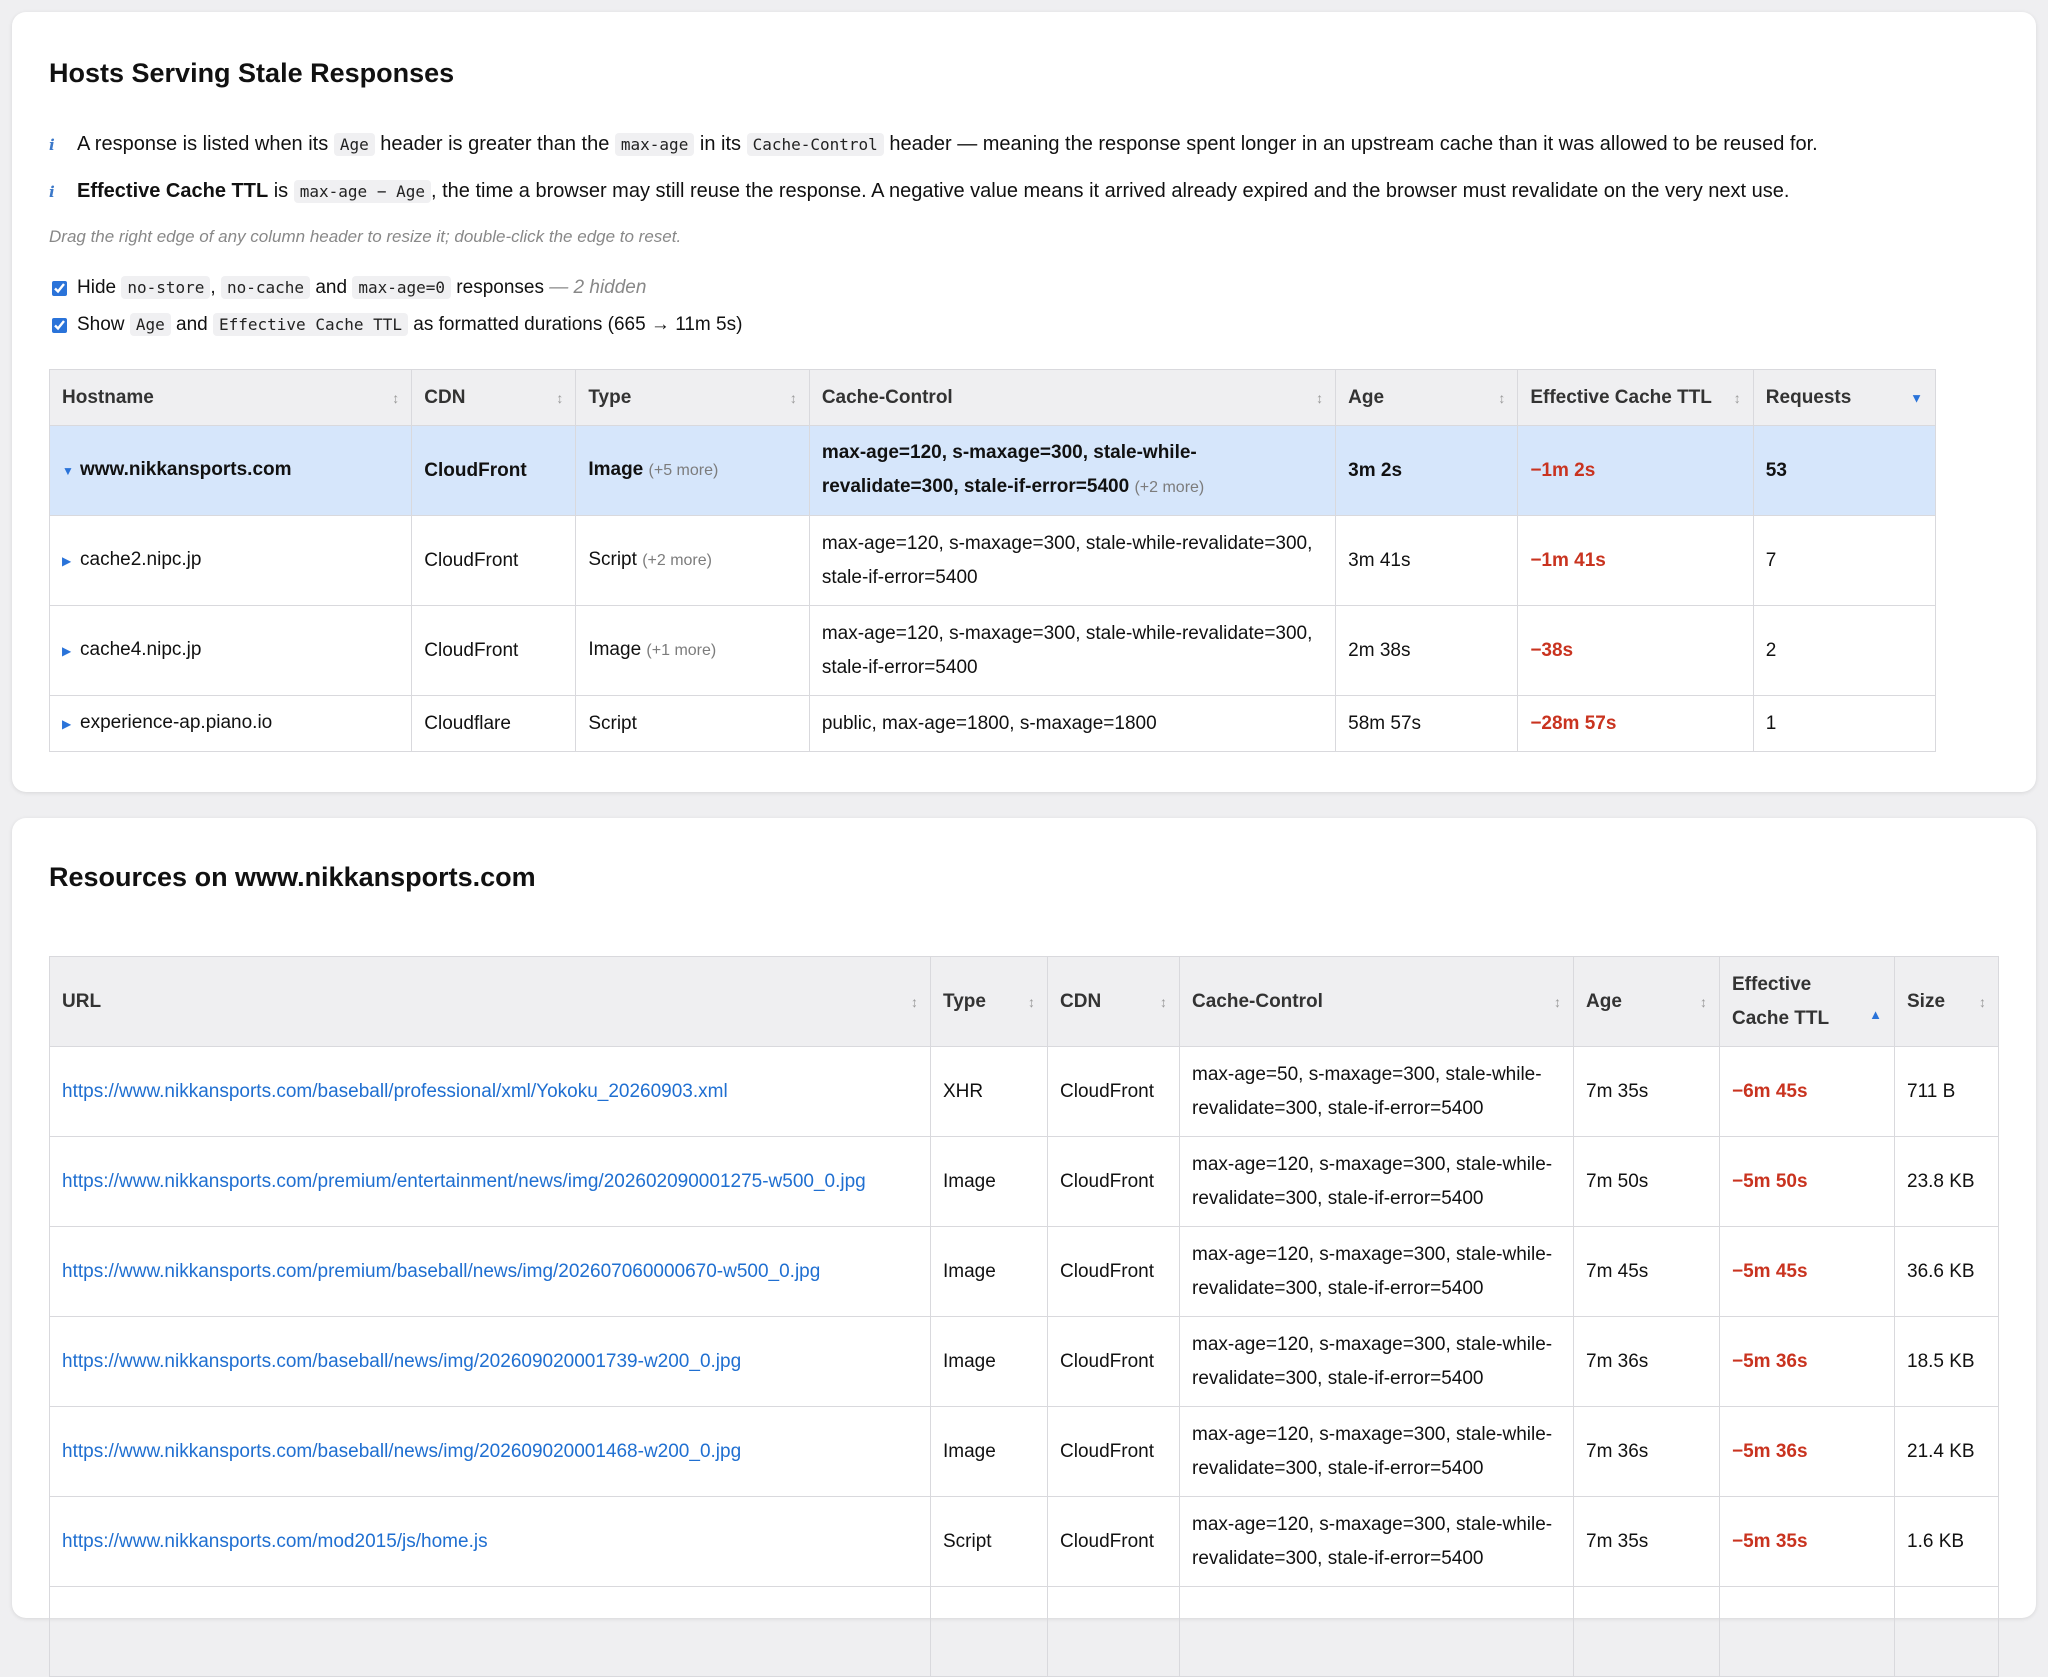 This screenshot has width=2048, height=1677. What do you see at coordinates (1635, 397) in the screenshot?
I see `col-effective-ttl: Effective Cache TTL ↕` at bounding box center [1635, 397].